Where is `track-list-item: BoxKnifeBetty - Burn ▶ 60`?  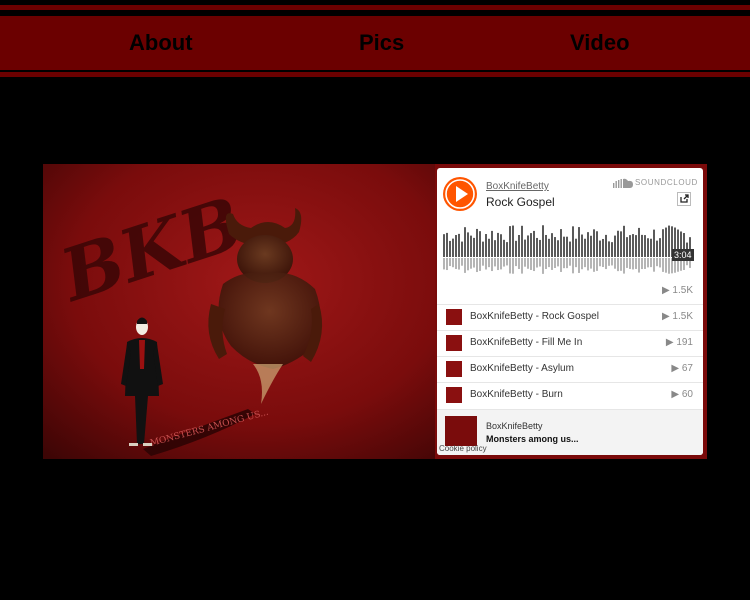 track-list-item: BoxKnifeBetty - Burn ▶ 60 is located at coordinates (570, 395).